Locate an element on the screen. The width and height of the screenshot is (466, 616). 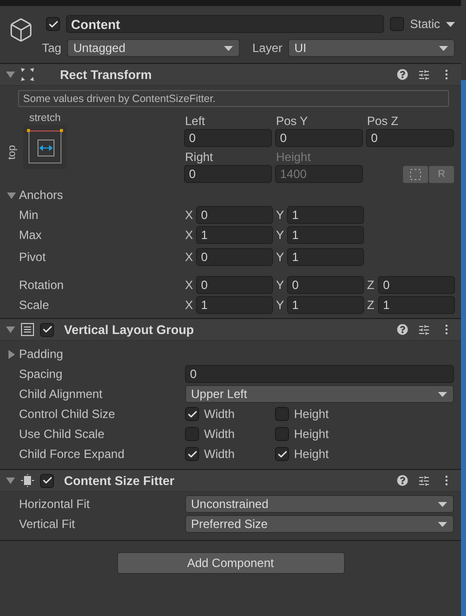
field-label: Control Child Size is located at coordinates (67, 414).